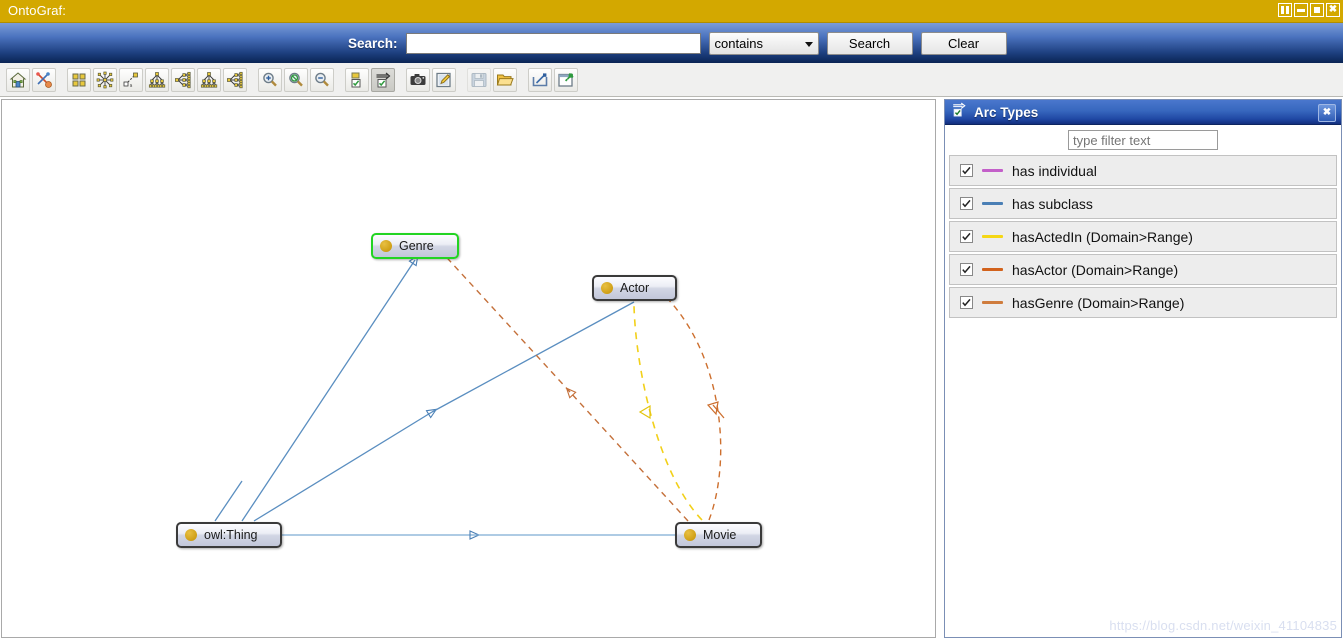 This screenshot has width=1343, height=639. I want to click on arc-type-item: hasActor (Domain>Range), so click(1143, 269).